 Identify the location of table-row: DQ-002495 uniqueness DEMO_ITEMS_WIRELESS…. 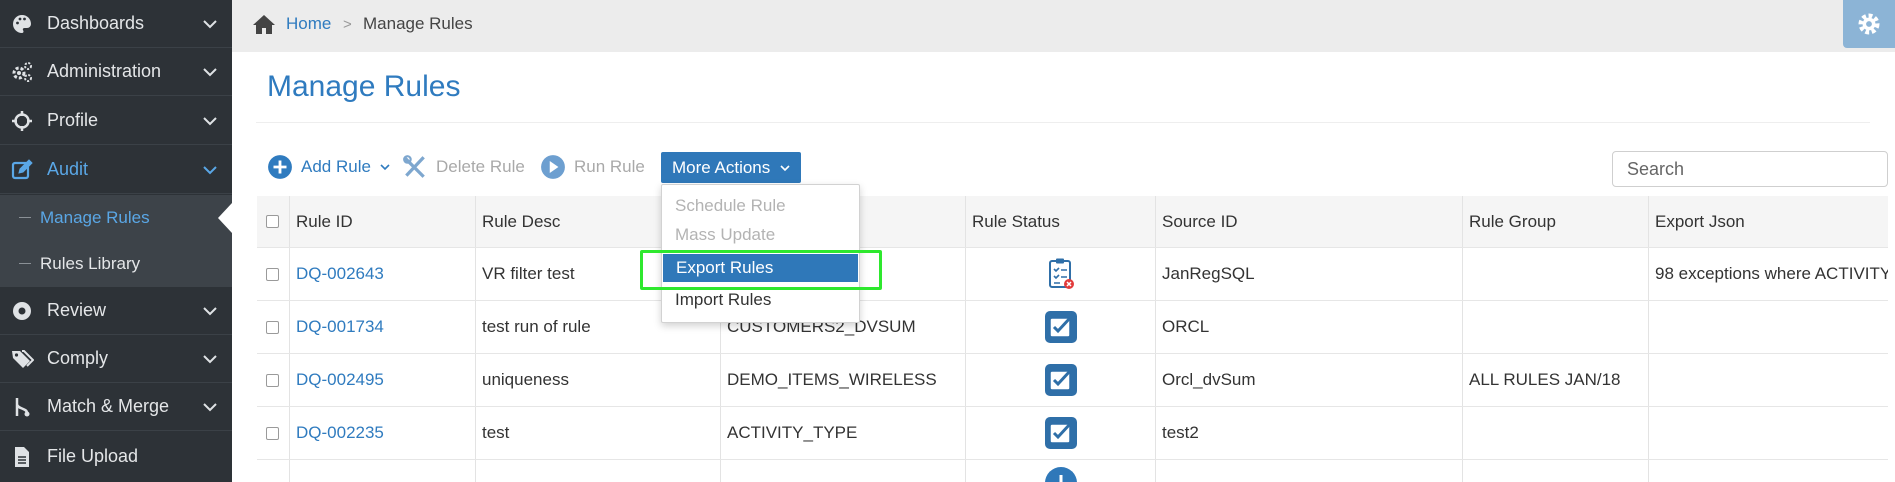
(1072, 380).